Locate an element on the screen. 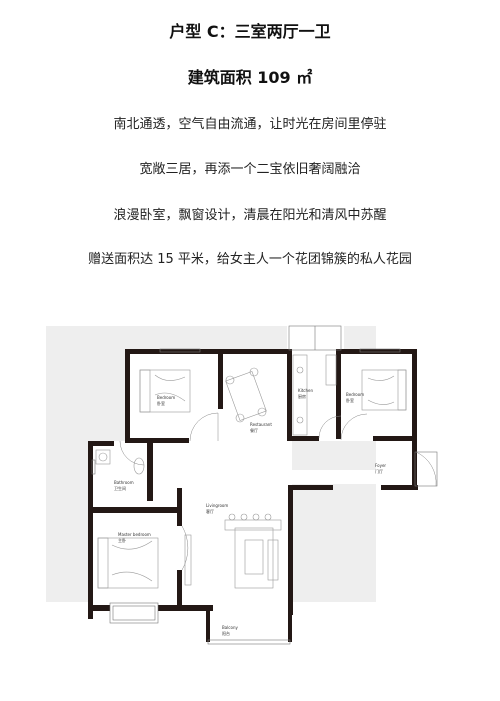  label-balcony-cn: 阳台 is located at coordinates (226, 633).